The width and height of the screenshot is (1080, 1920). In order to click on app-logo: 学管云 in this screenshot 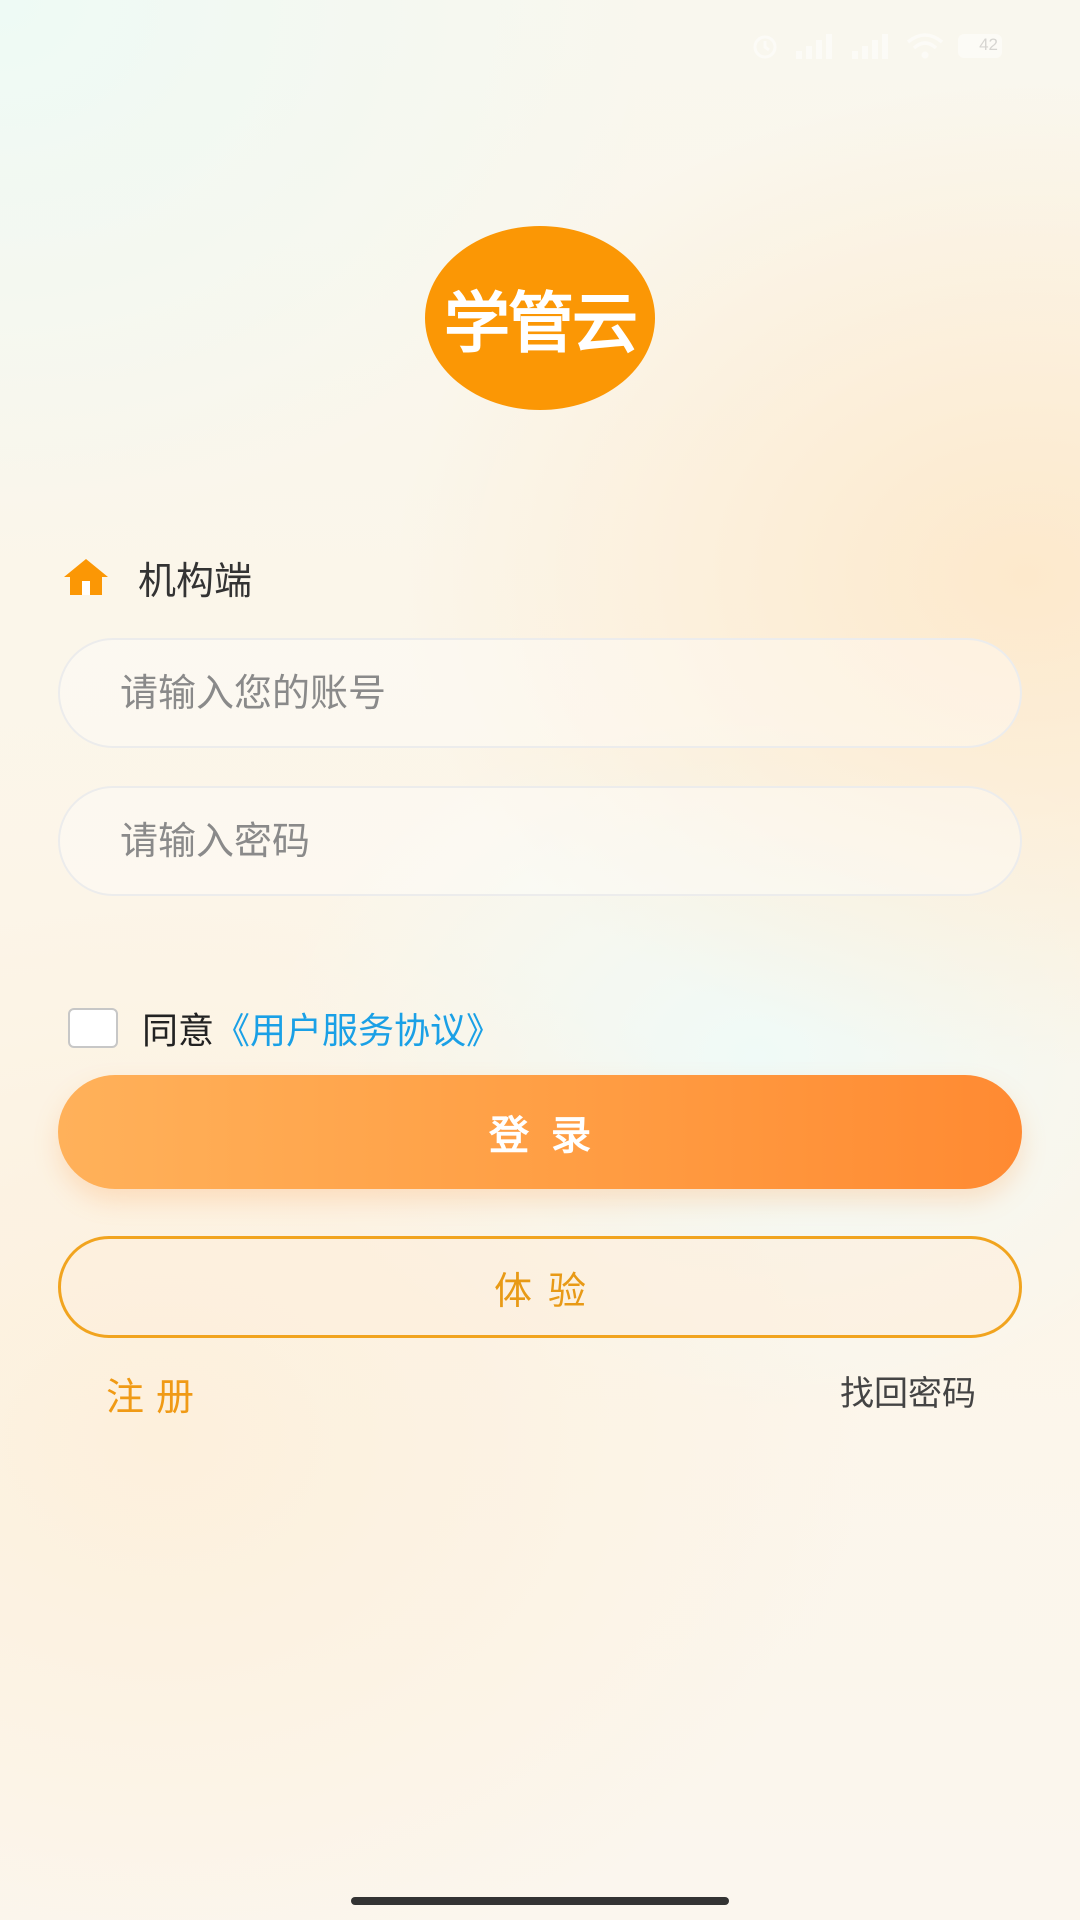, I will do `click(540, 318)`.